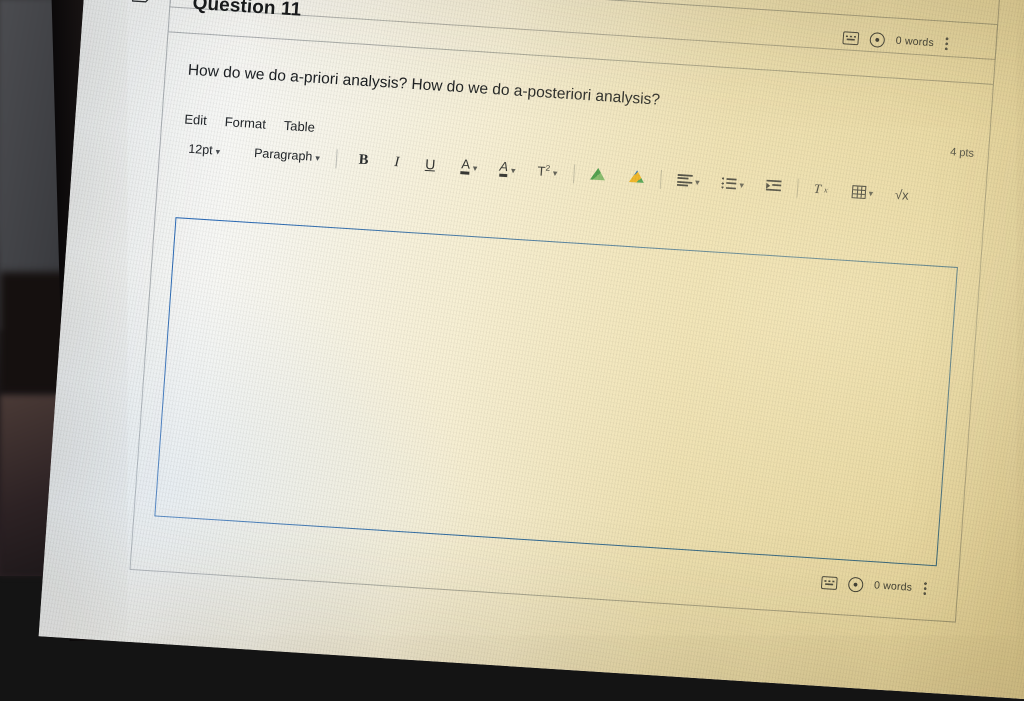 This screenshot has height=701, width=1024. I want to click on table-icon, so click(859, 191).